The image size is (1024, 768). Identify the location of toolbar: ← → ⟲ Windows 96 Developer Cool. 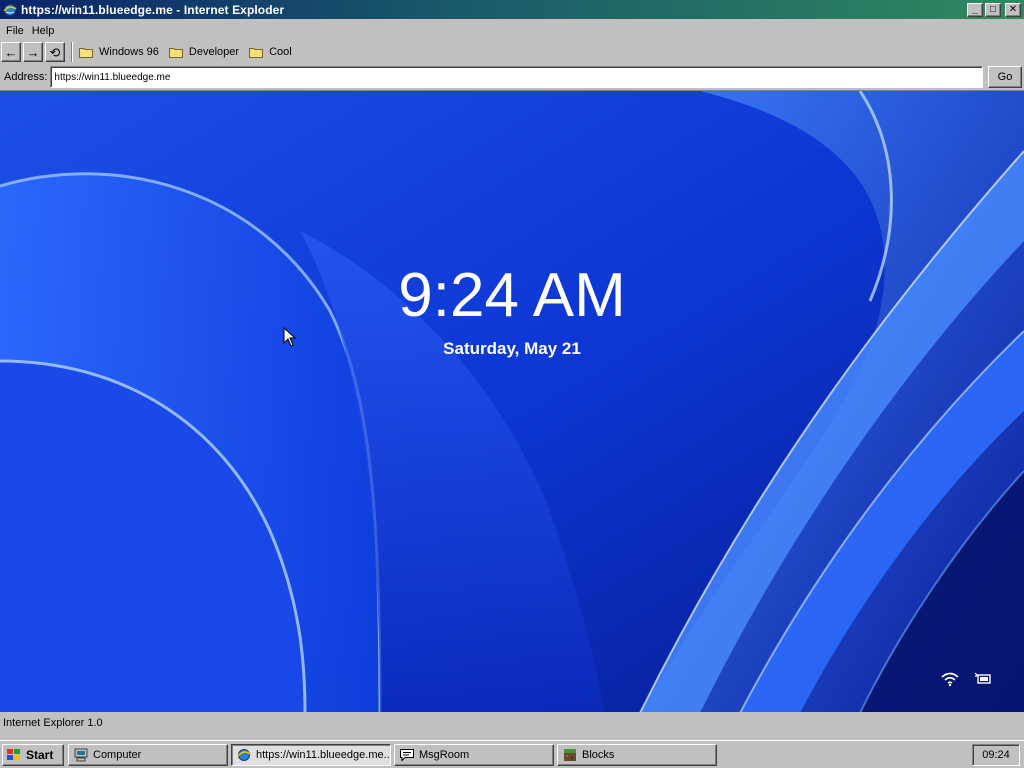
(512, 52).